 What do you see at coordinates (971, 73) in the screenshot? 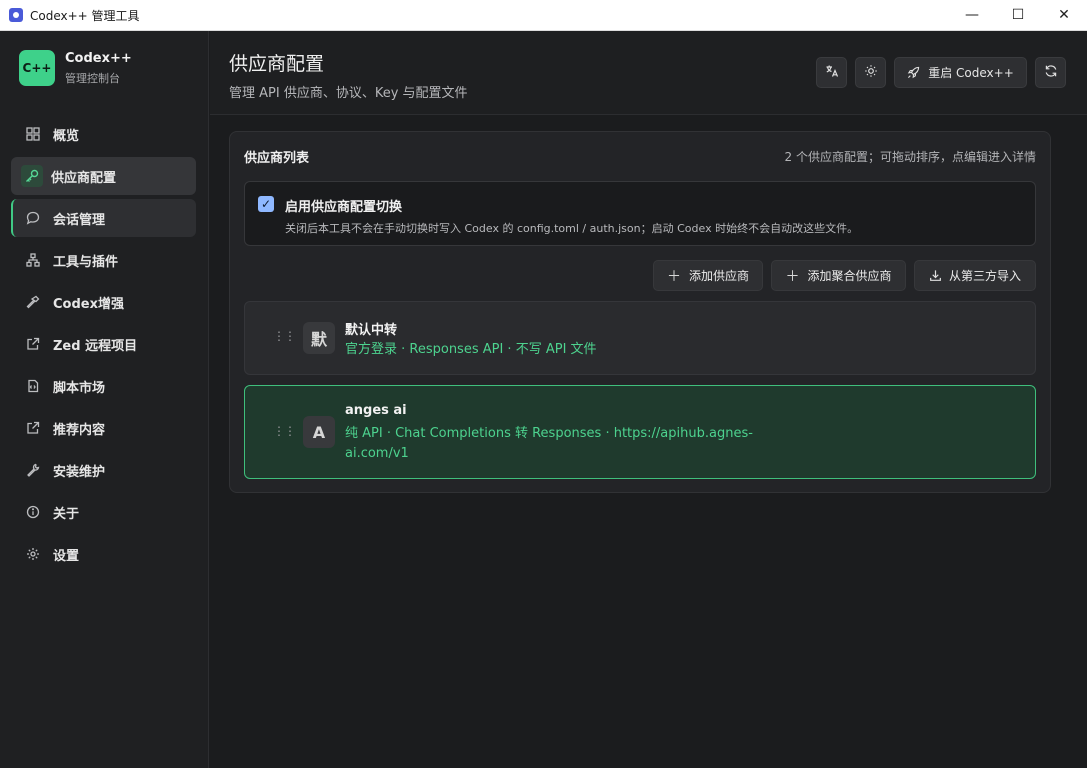
I see `restart-label: 重启 Codex++` at bounding box center [971, 73].